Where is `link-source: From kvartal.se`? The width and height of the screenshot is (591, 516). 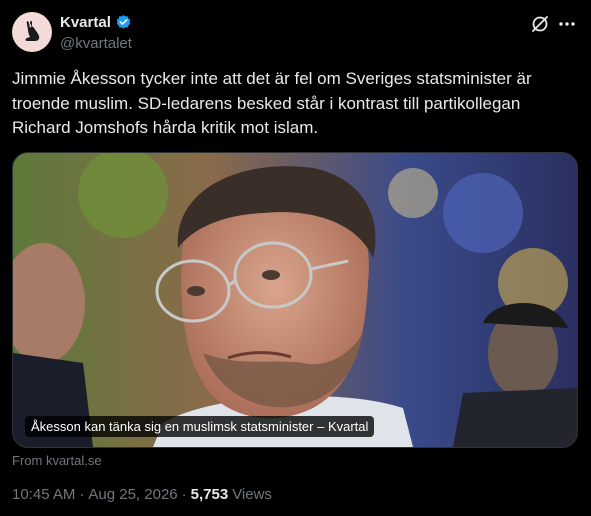
link-source: From kvartal.se is located at coordinates (57, 460).